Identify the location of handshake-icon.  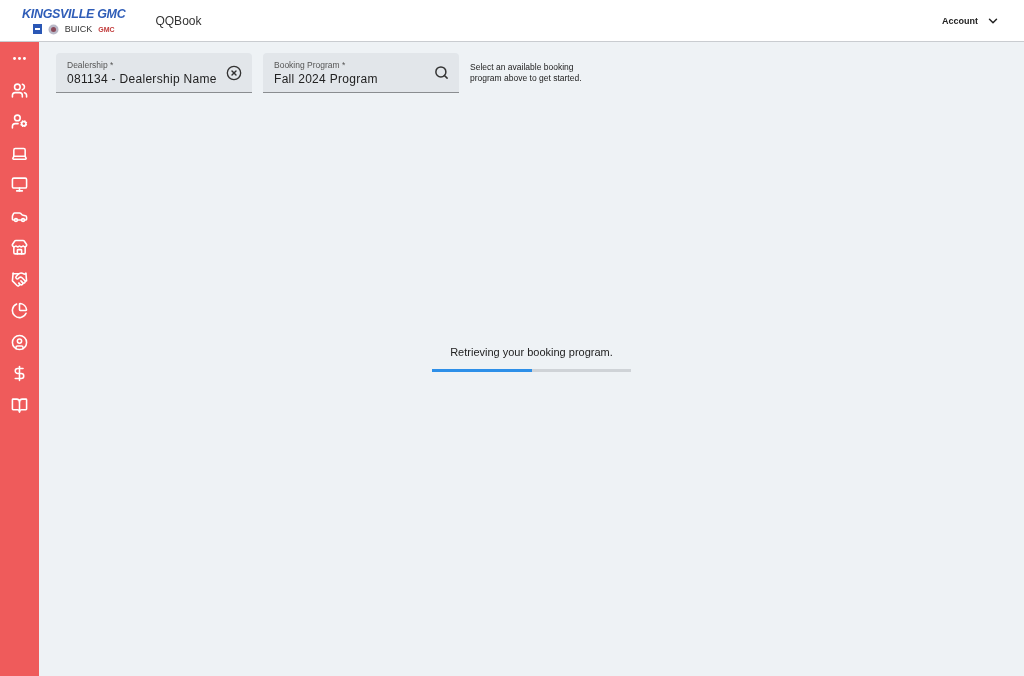
(19, 279).